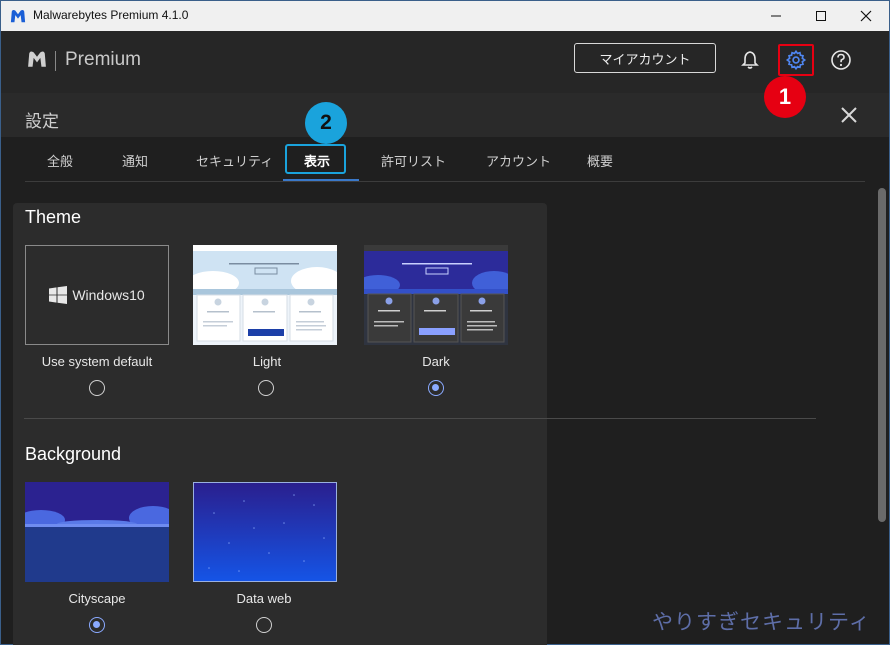  I want to click on bell-icon, so click(750, 60).